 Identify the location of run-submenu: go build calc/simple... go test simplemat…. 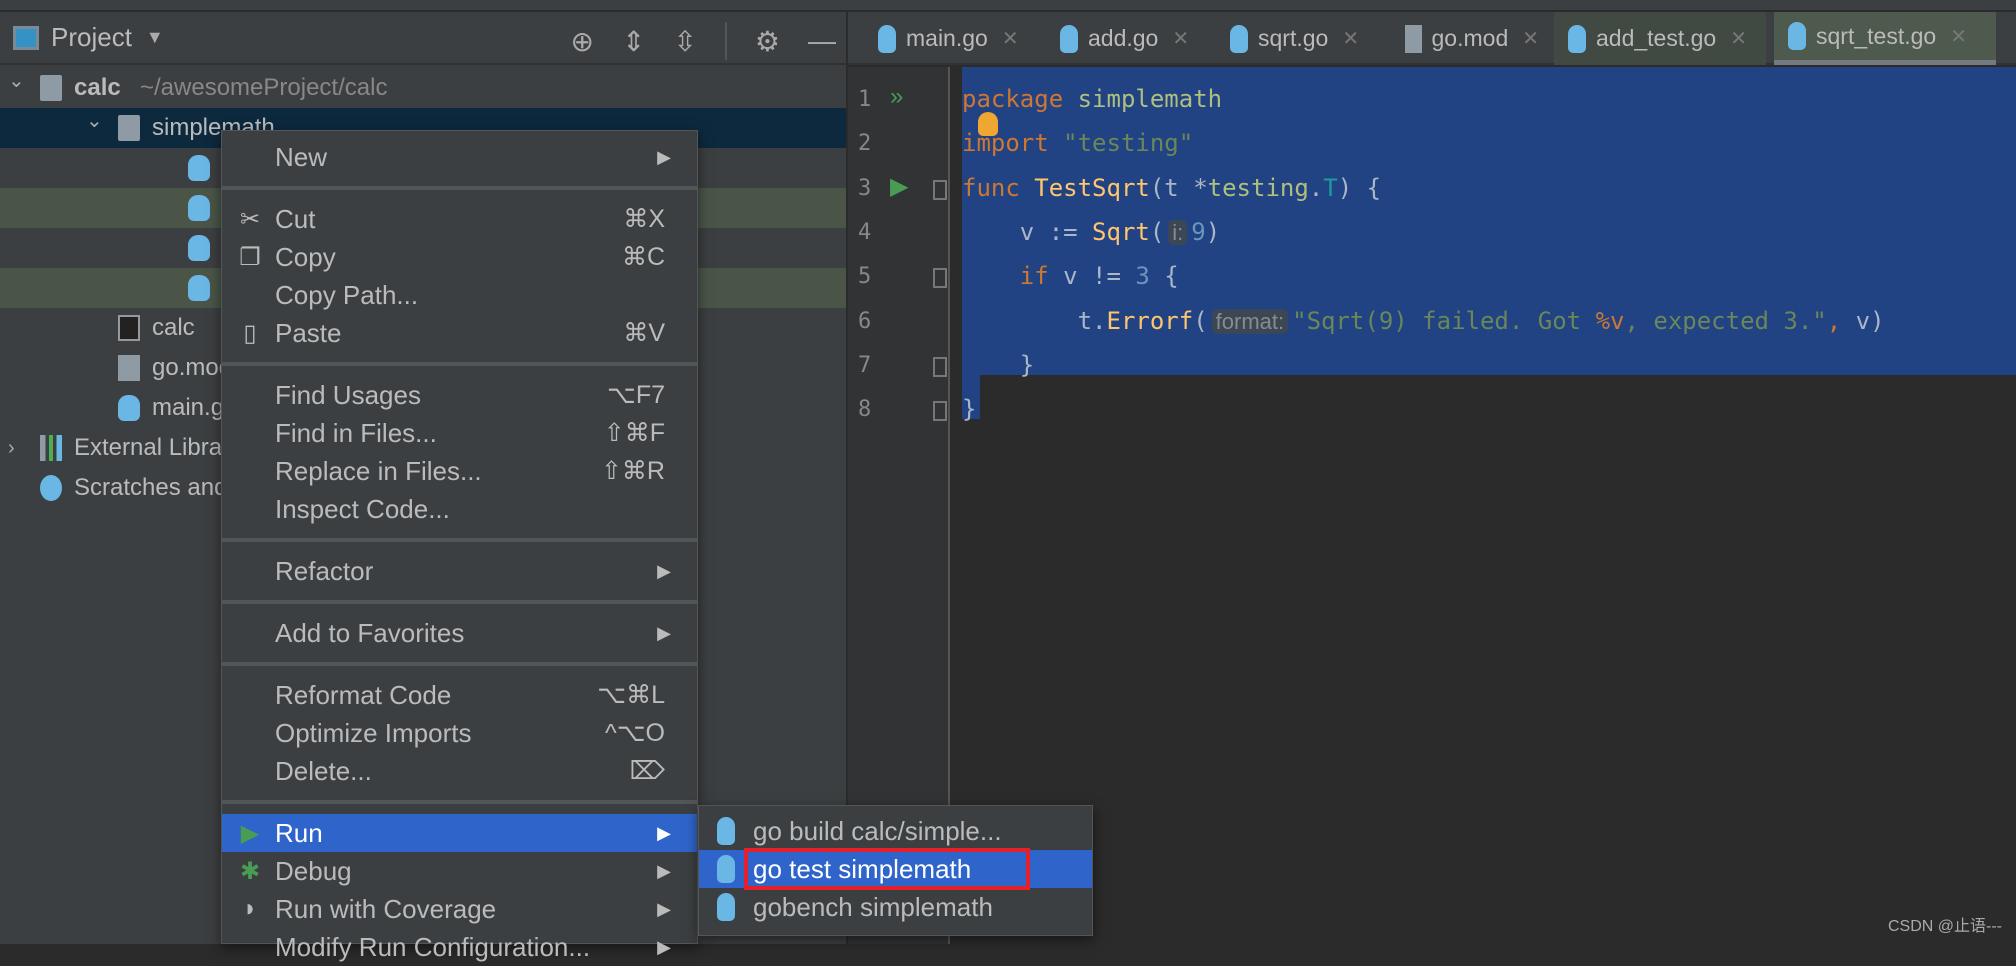
(895, 870).